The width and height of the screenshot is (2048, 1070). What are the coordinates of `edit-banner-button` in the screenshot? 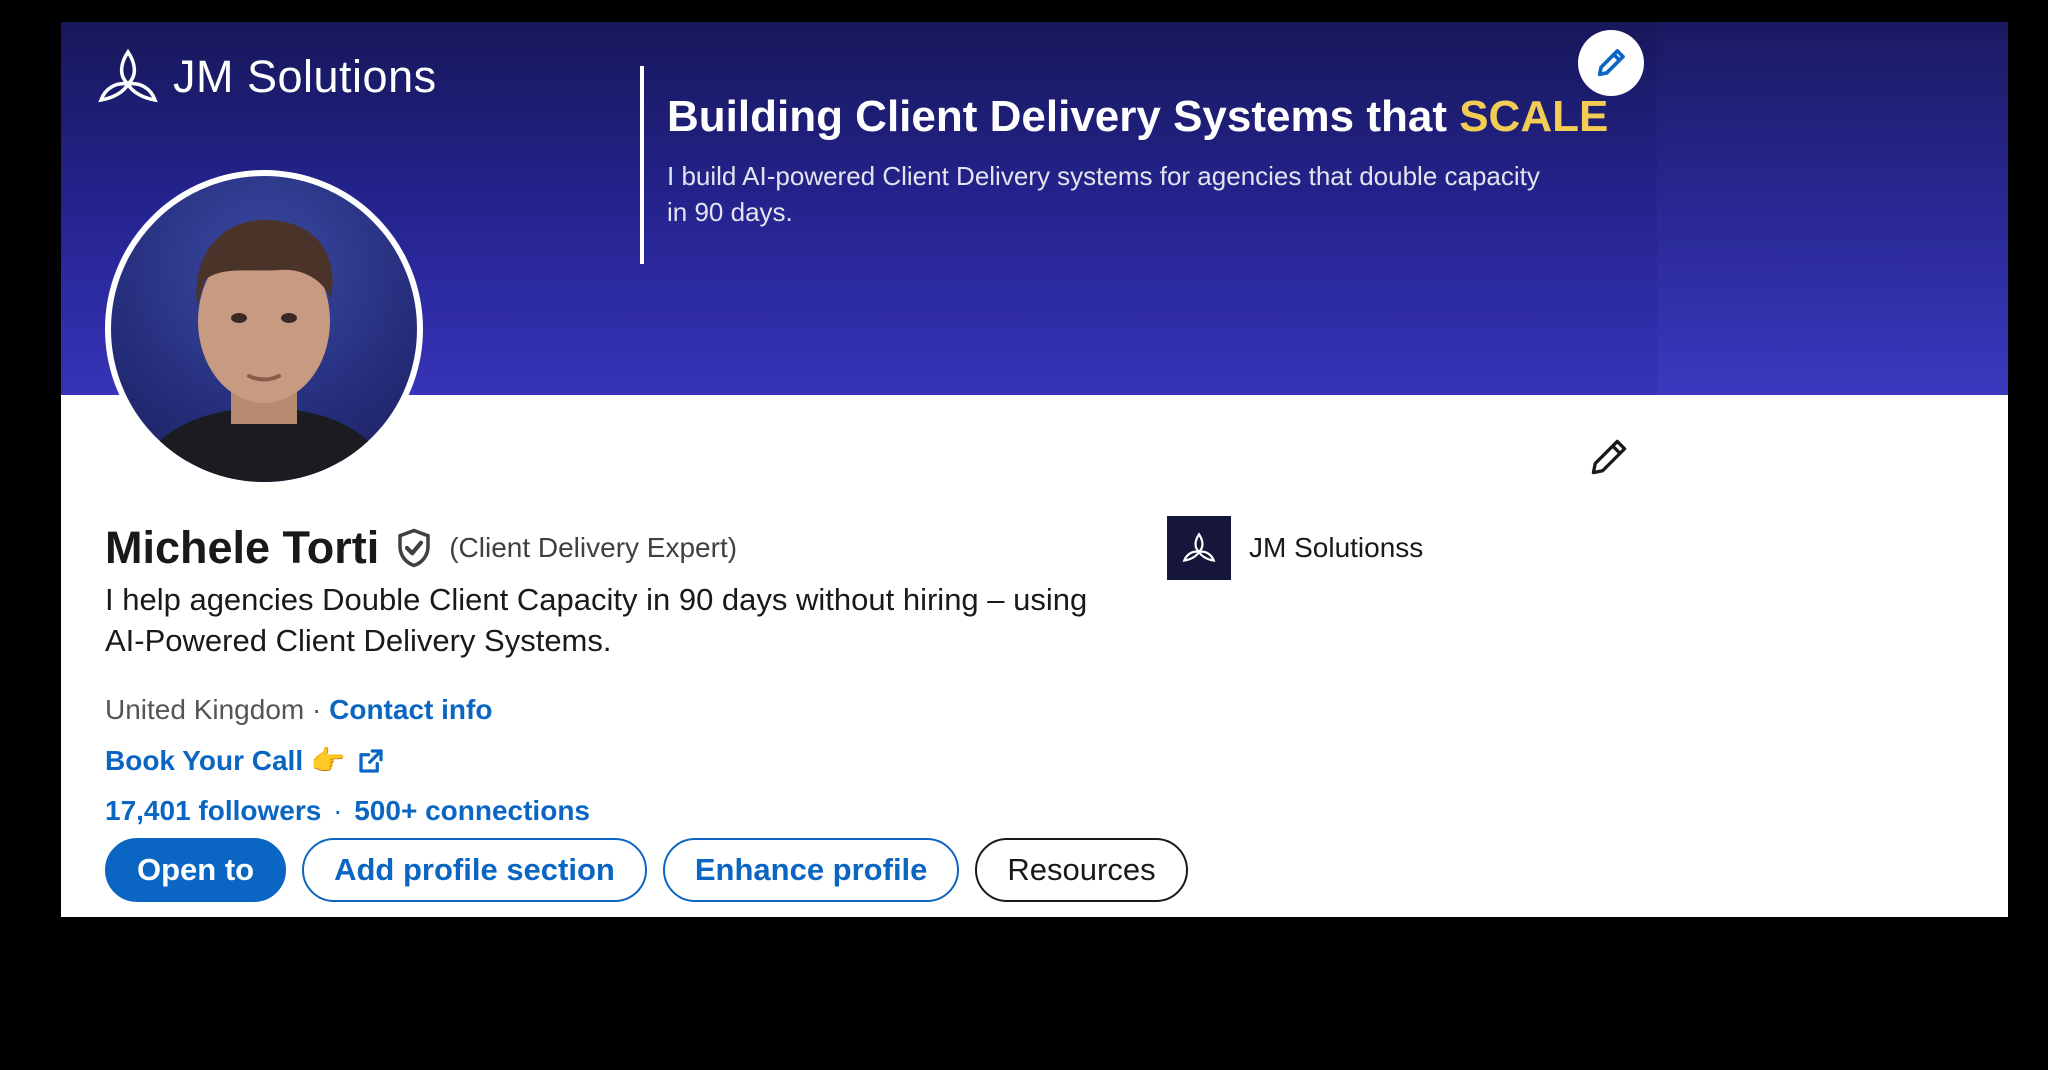 It's located at (1611, 63).